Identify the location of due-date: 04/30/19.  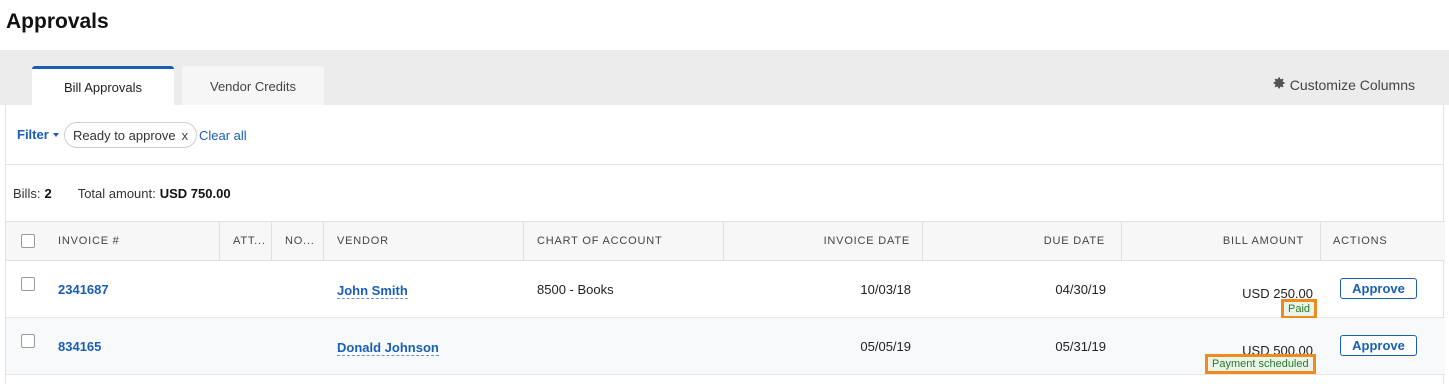
(1080, 289).